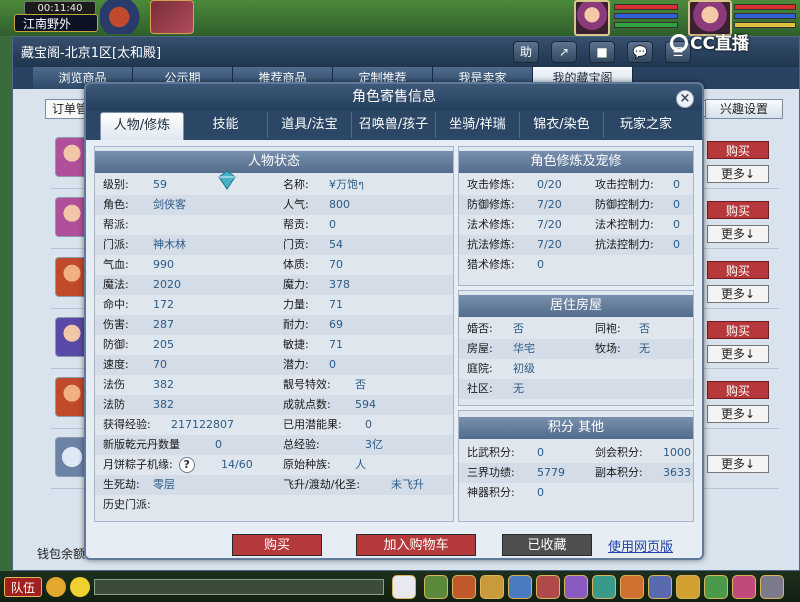  Describe the element at coordinates (191, 385) in the screenshot. I see `stat-row: 法伤 382` at that location.